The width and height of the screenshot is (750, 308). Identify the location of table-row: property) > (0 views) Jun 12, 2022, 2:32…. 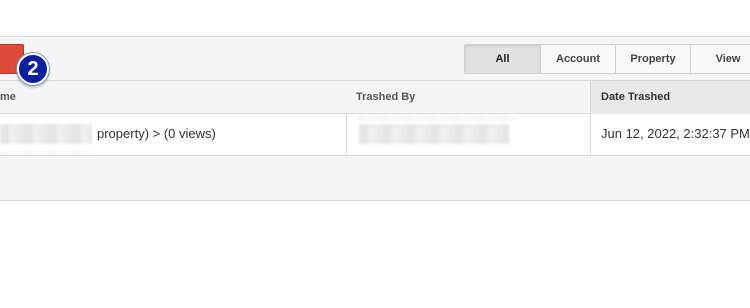
(375, 135).